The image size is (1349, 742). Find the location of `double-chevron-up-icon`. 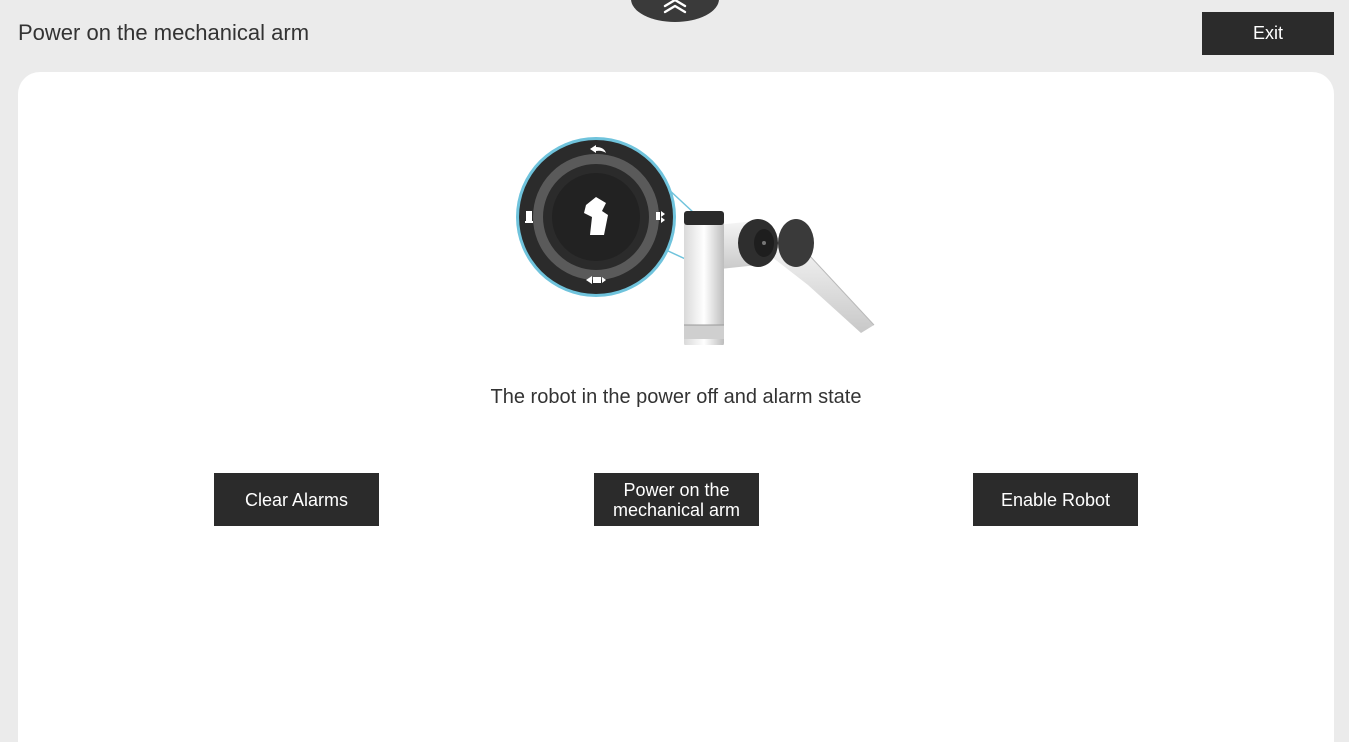

double-chevron-up-icon is located at coordinates (675, 7).